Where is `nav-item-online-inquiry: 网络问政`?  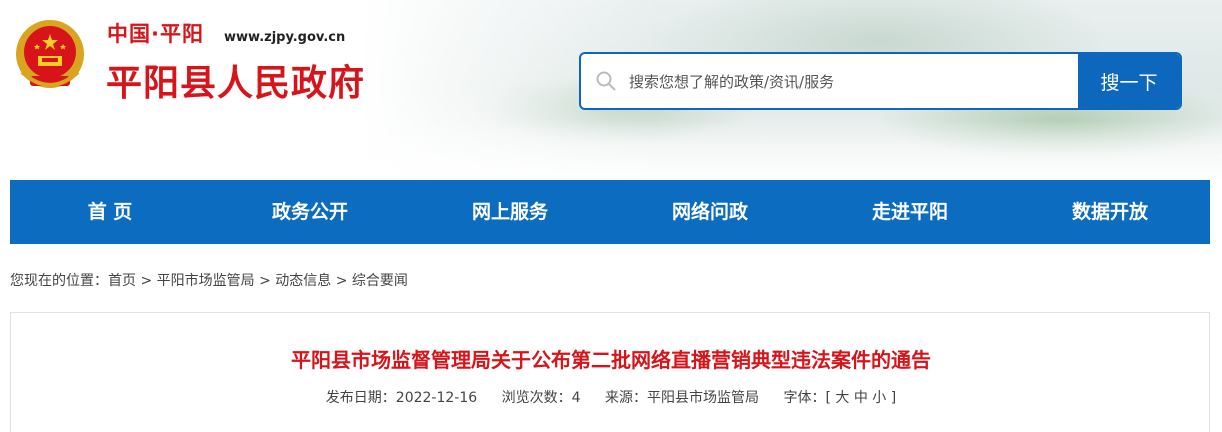 nav-item-online-inquiry: 网络问政 is located at coordinates (710, 212).